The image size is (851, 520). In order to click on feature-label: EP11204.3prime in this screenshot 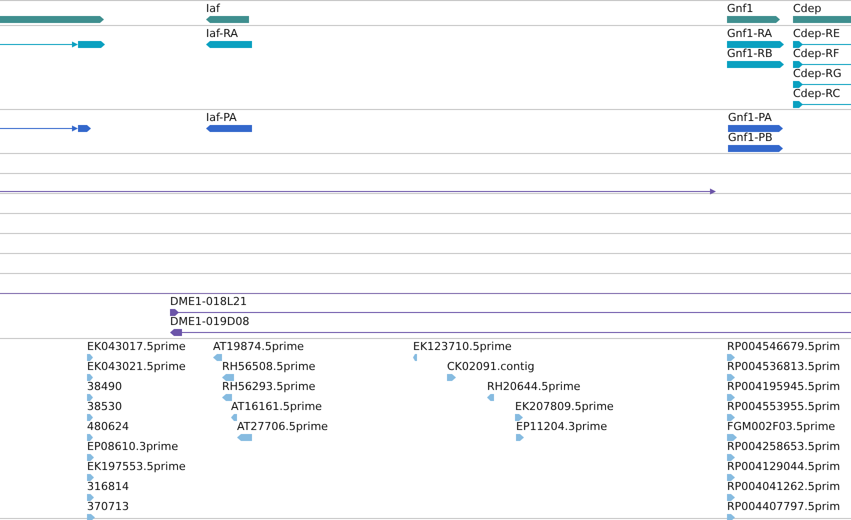, I will do `click(562, 427)`.